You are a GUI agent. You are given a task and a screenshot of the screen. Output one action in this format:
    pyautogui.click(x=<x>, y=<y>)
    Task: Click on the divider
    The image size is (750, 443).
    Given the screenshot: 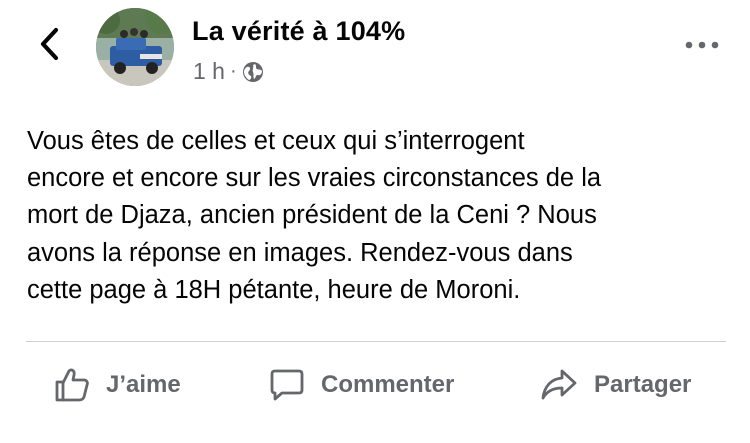 What is the action you would take?
    pyautogui.click(x=376, y=341)
    